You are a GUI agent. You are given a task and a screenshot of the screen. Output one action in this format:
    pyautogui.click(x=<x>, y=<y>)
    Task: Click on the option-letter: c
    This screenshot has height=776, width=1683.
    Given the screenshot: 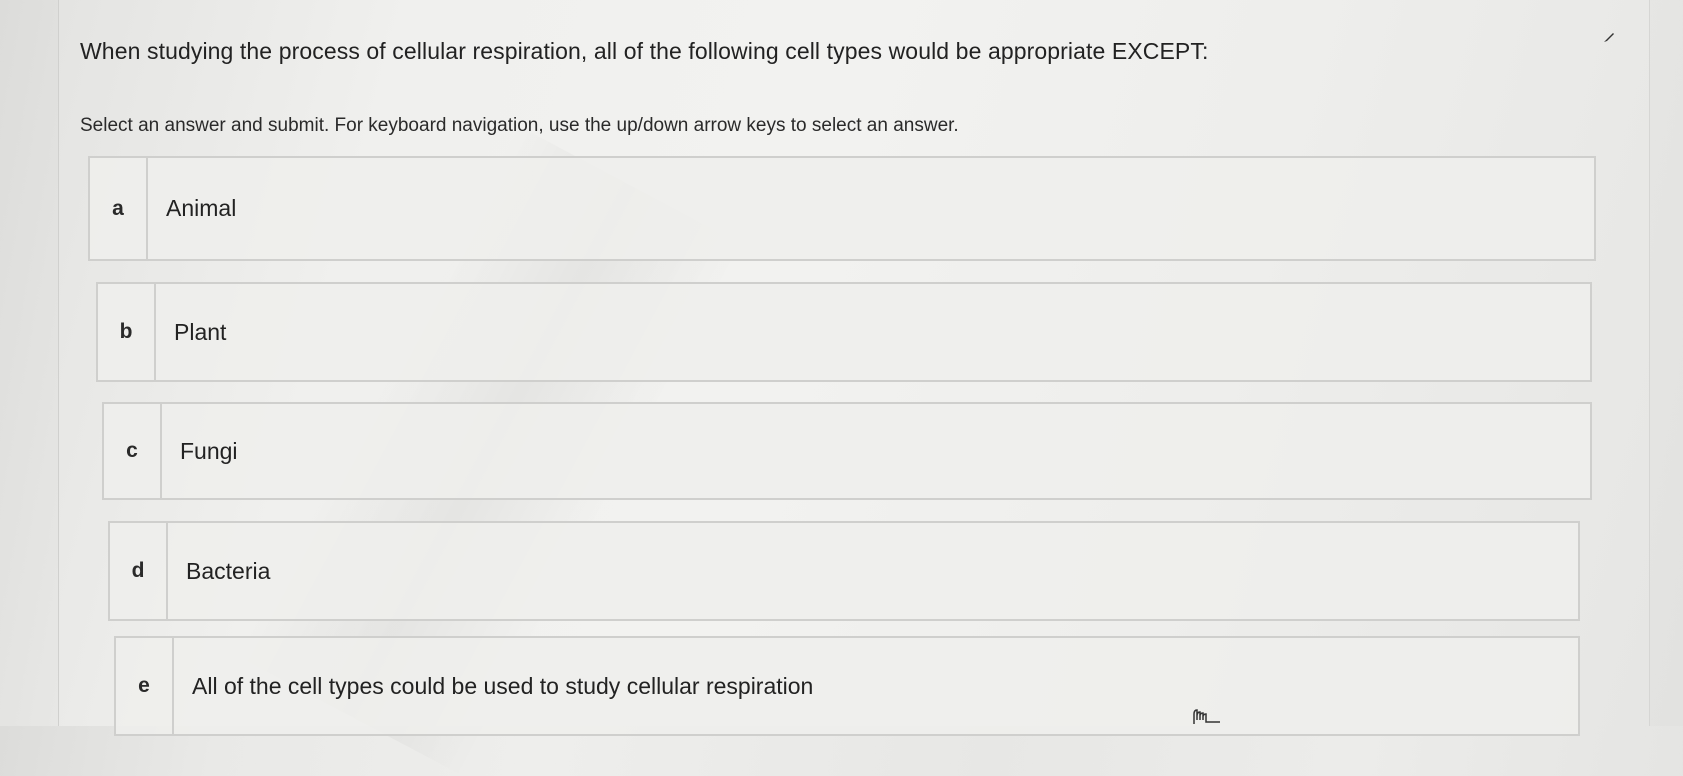 What is the action you would take?
    pyautogui.click(x=133, y=451)
    